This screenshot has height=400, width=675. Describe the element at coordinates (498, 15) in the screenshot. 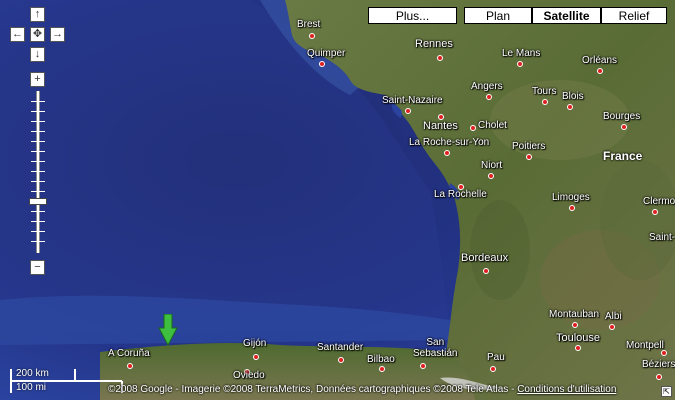

I see `map-type-plan-button: Plan` at that location.